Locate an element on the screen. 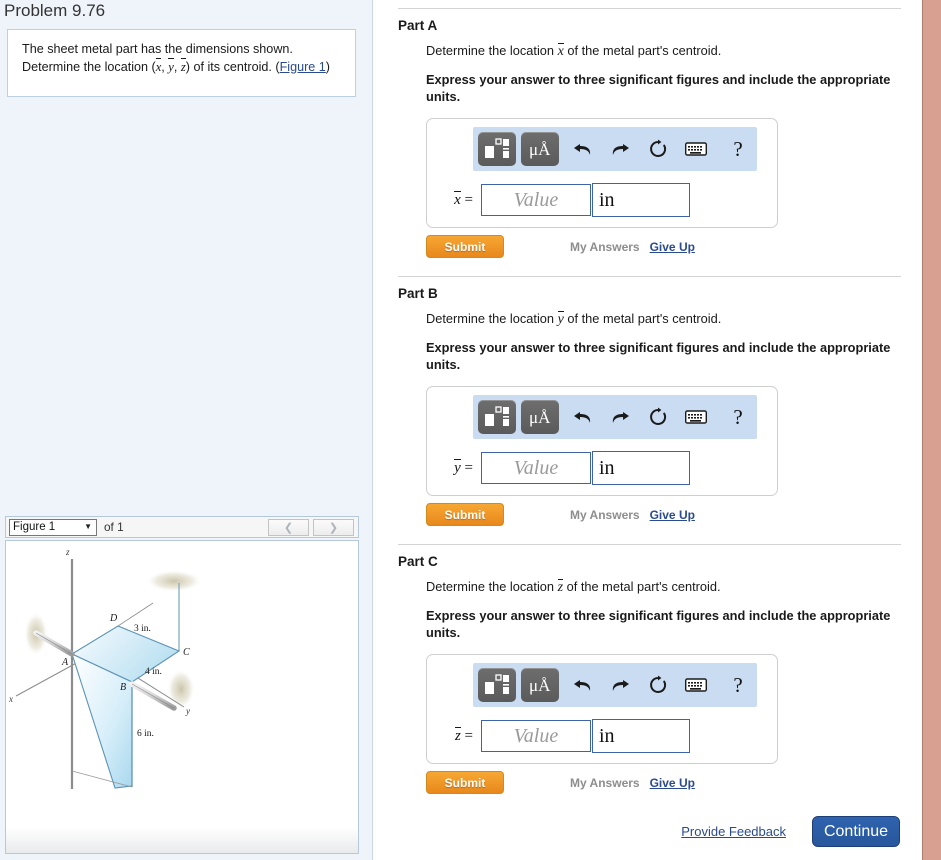 Image resolution: width=941 pixels, height=860 pixels. part-a-var-symbol: x is located at coordinates (457, 199).